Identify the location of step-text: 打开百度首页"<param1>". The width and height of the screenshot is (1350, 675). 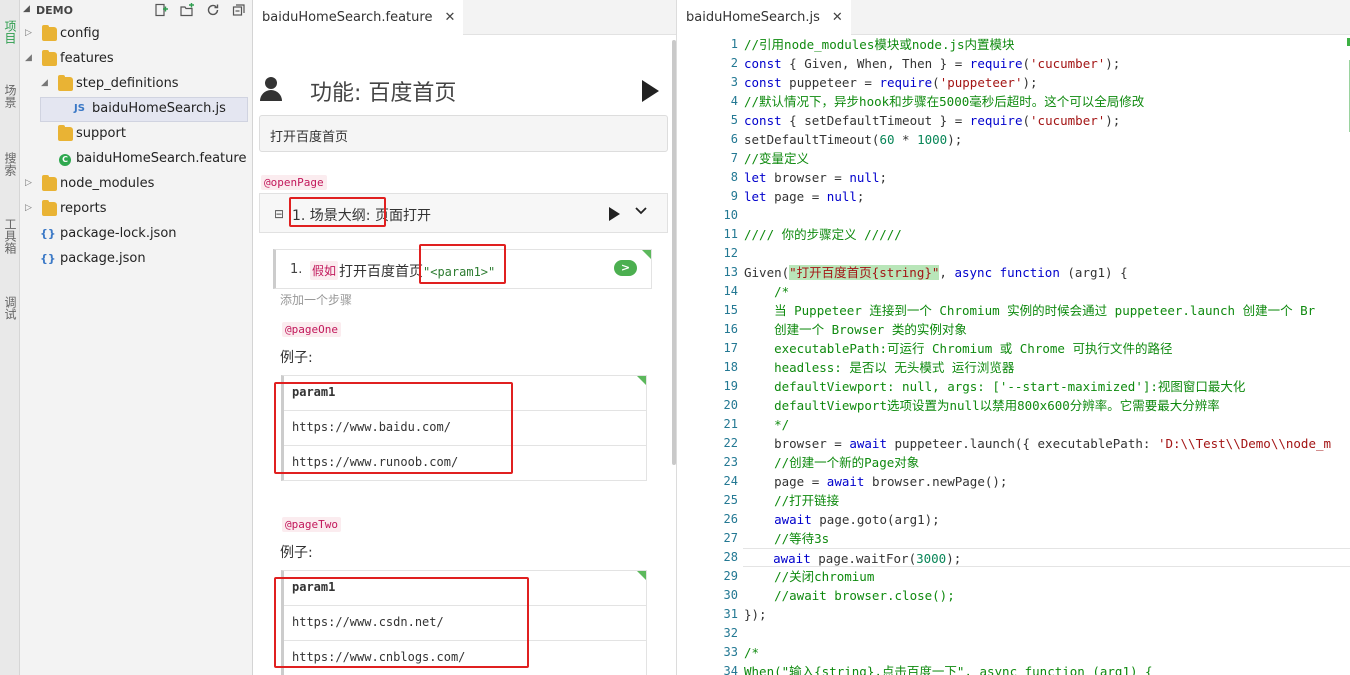
(417, 271).